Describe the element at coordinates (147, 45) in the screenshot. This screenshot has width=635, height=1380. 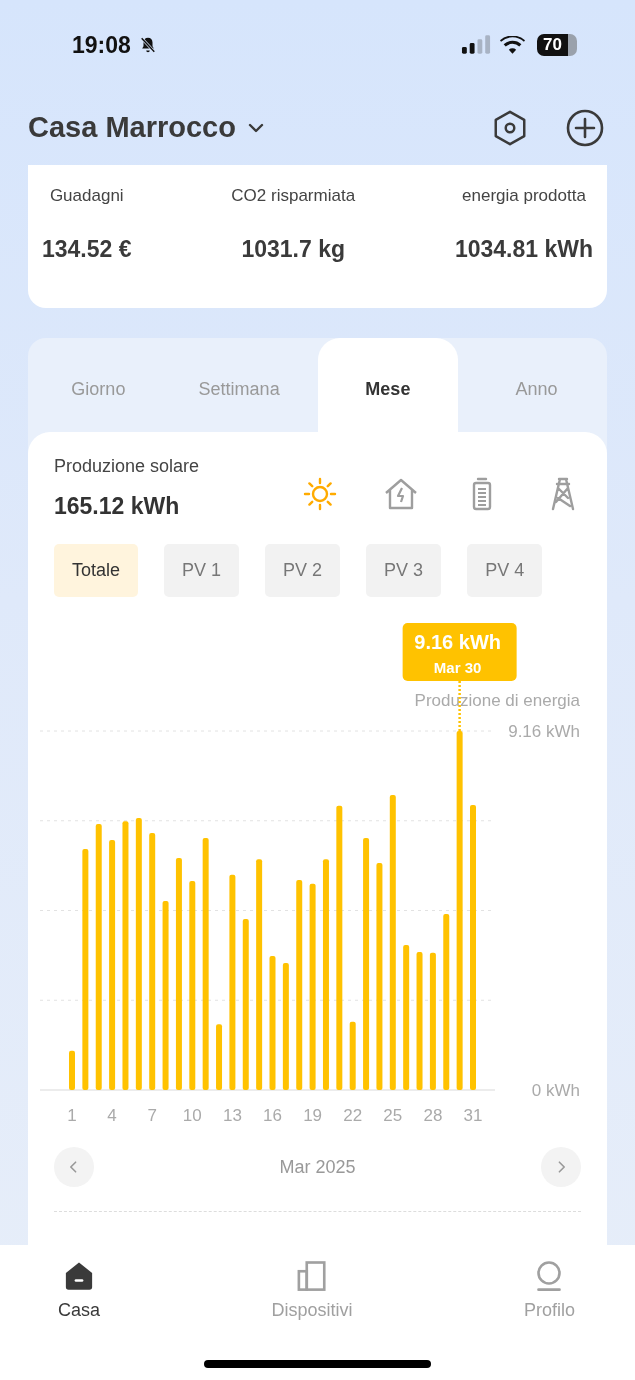
I see `muted-bell-icon` at that location.